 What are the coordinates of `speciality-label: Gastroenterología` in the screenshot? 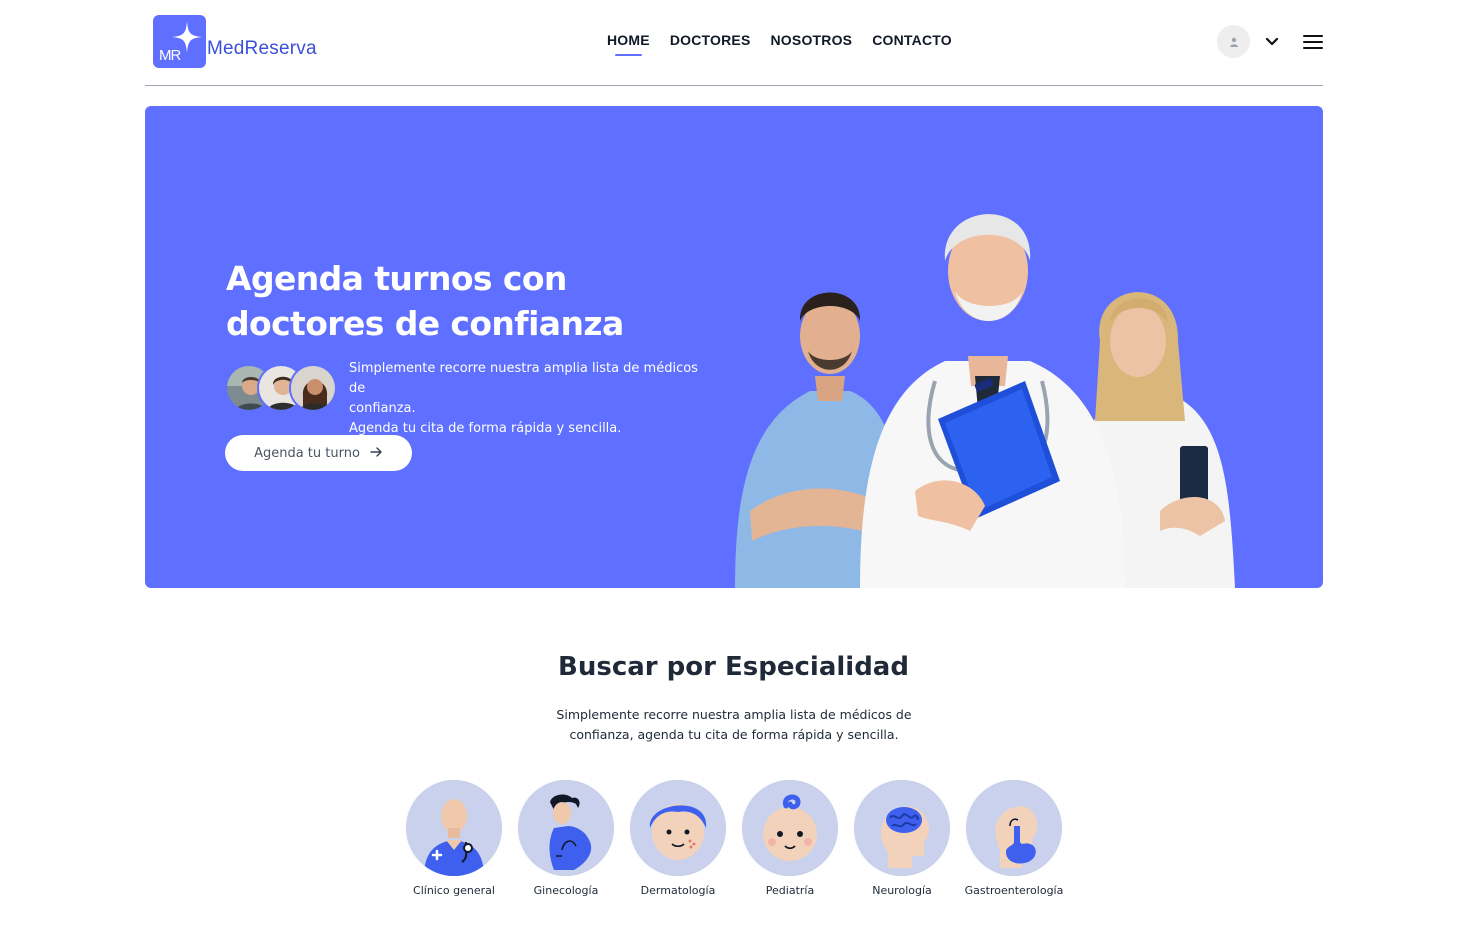 It's located at (1014, 890).